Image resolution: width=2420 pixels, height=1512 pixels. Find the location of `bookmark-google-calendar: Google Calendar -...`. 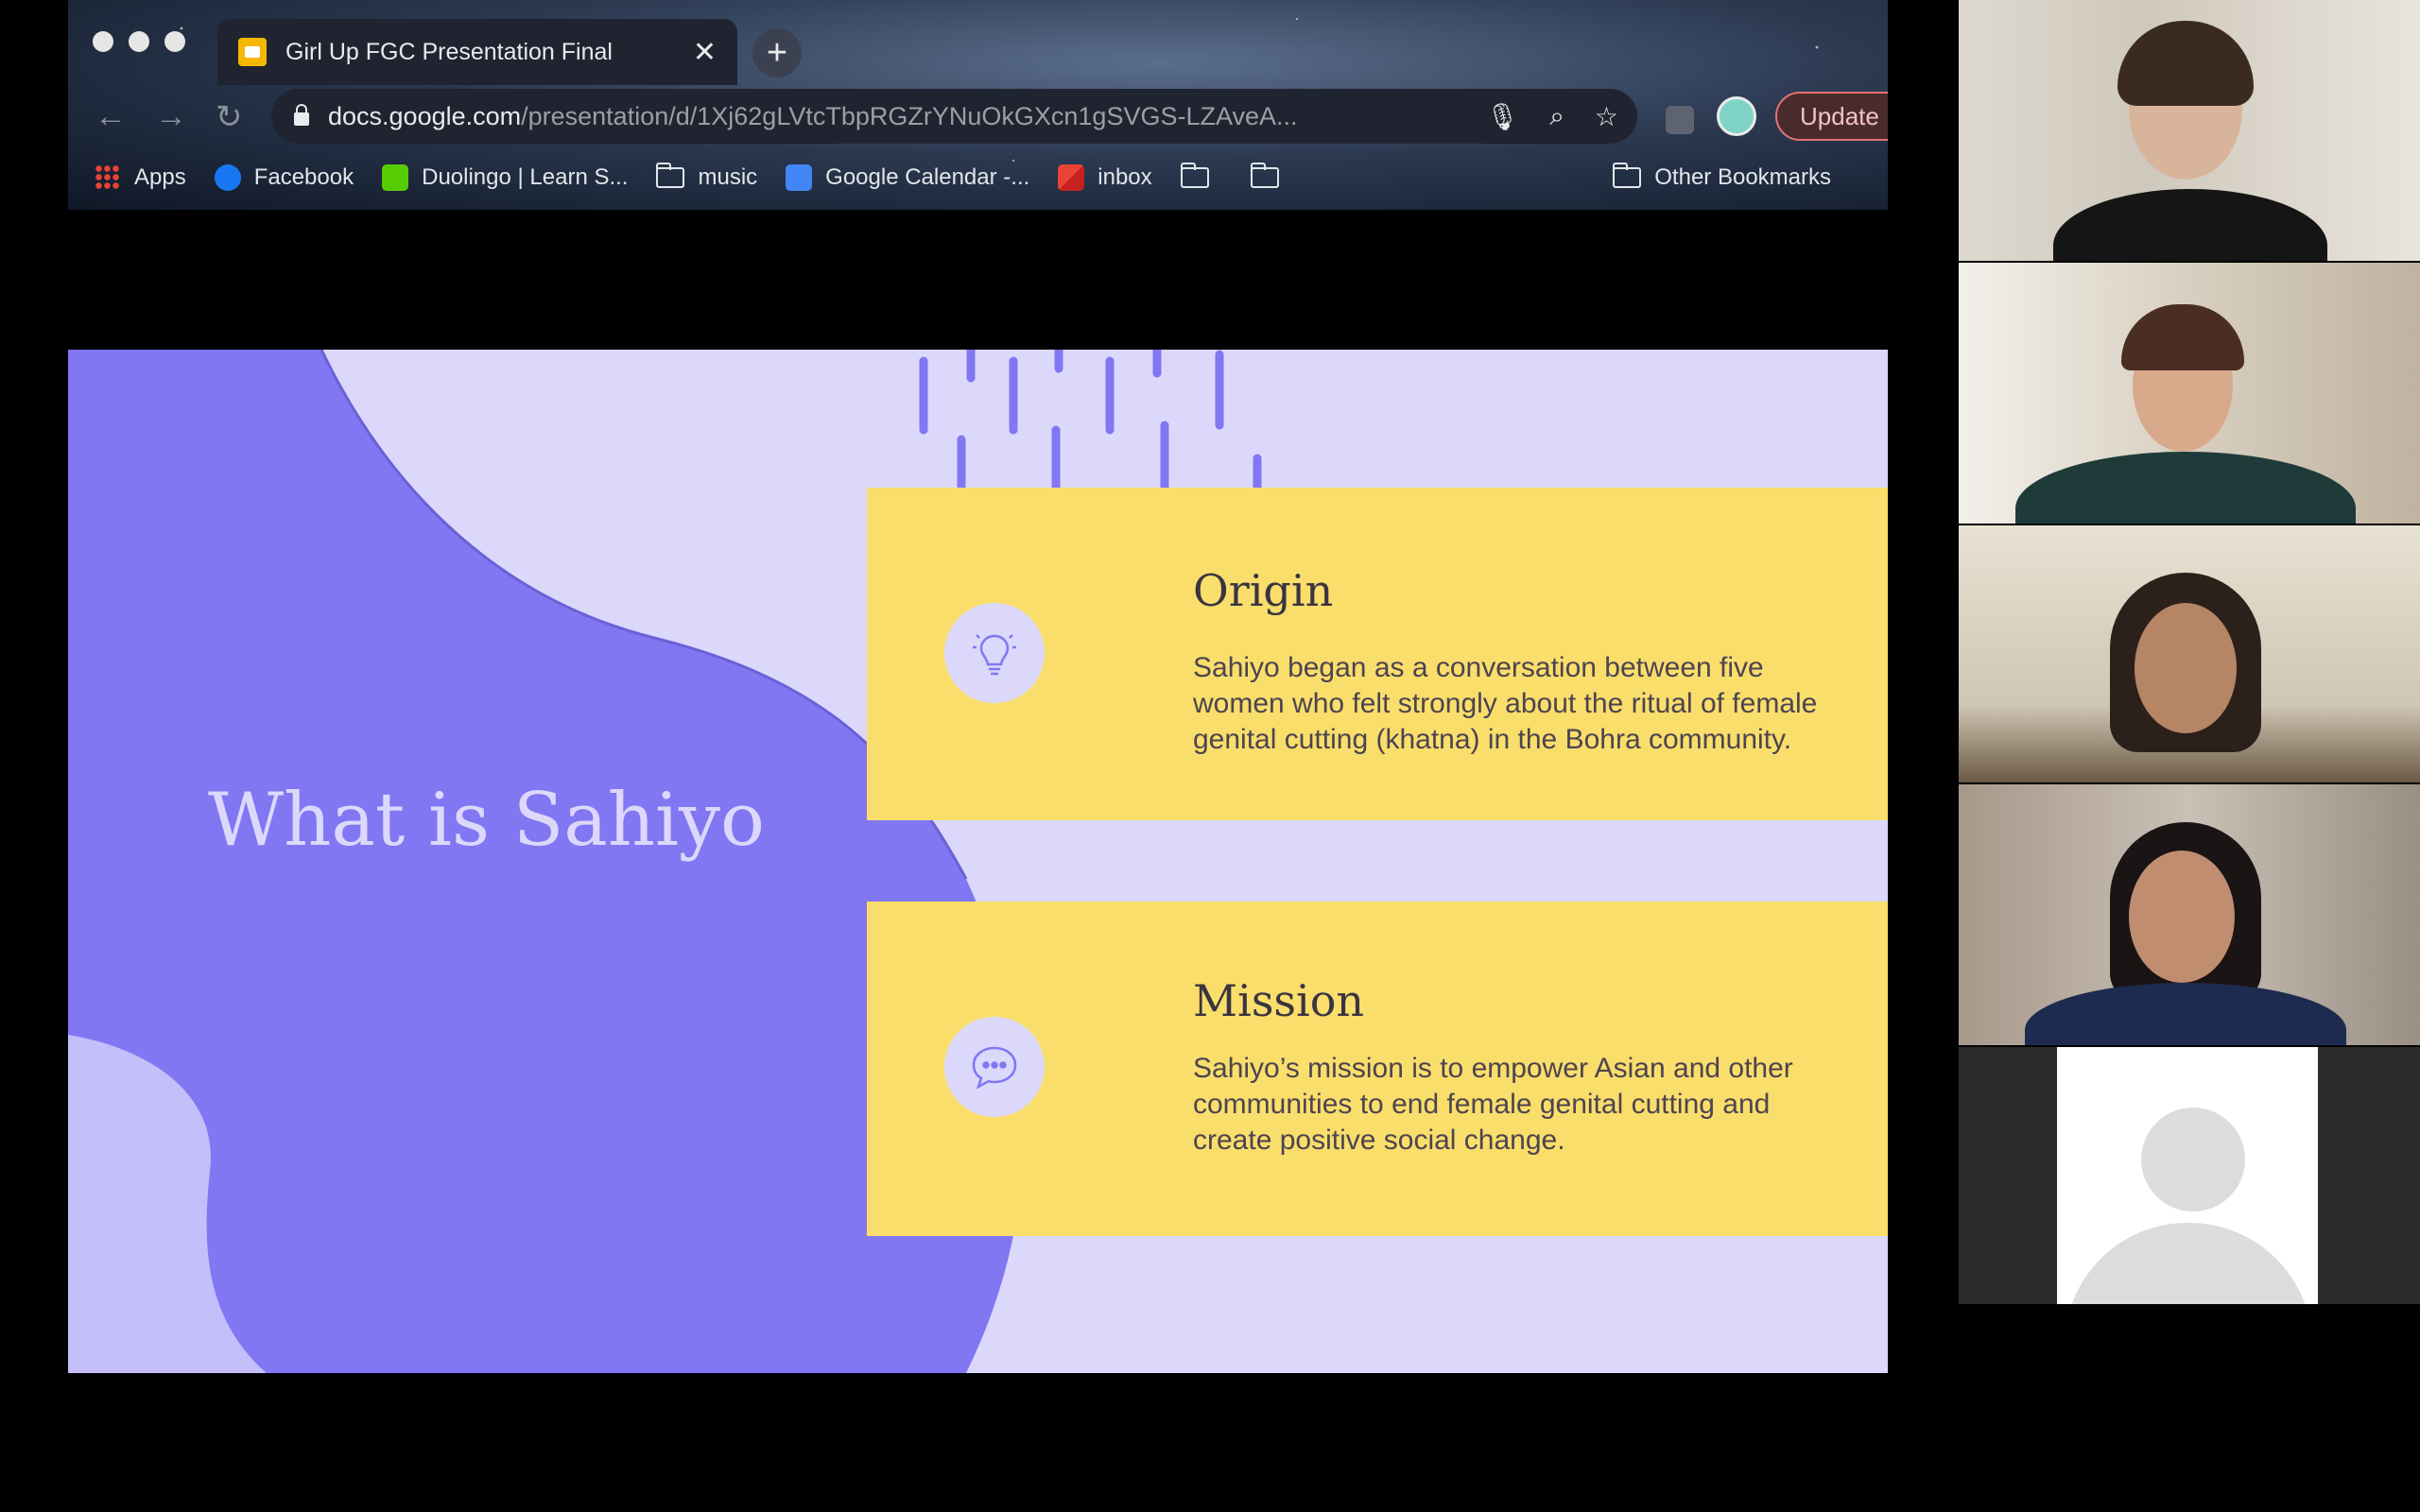

bookmark-google-calendar: Google Calendar -... is located at coordinates (907, 177).